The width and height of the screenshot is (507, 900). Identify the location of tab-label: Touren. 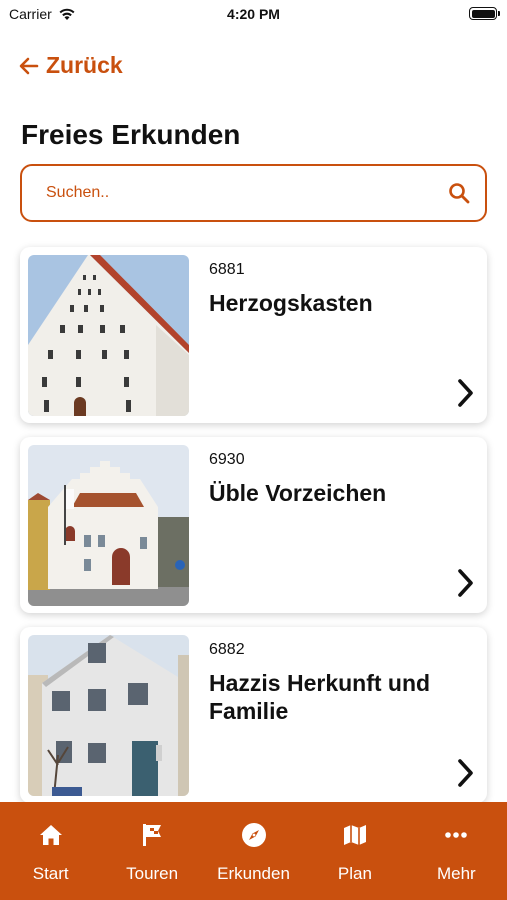
(152, 873).